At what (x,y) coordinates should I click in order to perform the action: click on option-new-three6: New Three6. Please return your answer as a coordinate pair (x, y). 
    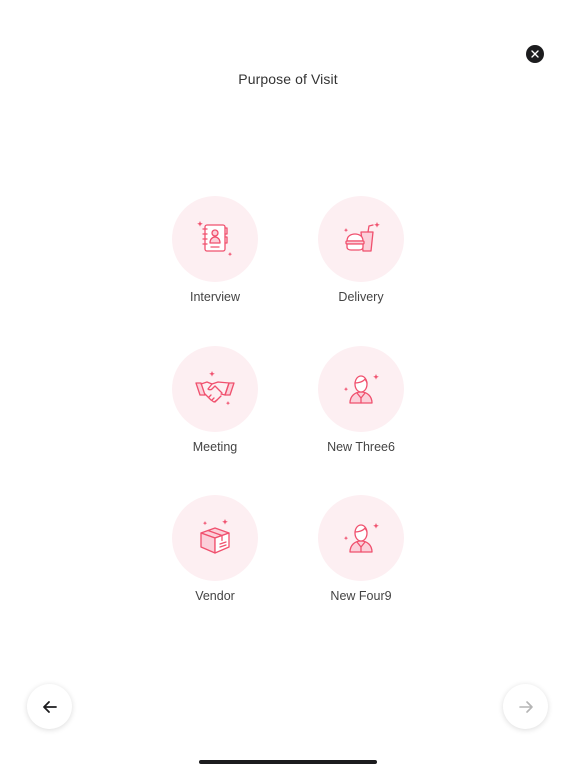
    Looking at the image, I should click on (361, 406).